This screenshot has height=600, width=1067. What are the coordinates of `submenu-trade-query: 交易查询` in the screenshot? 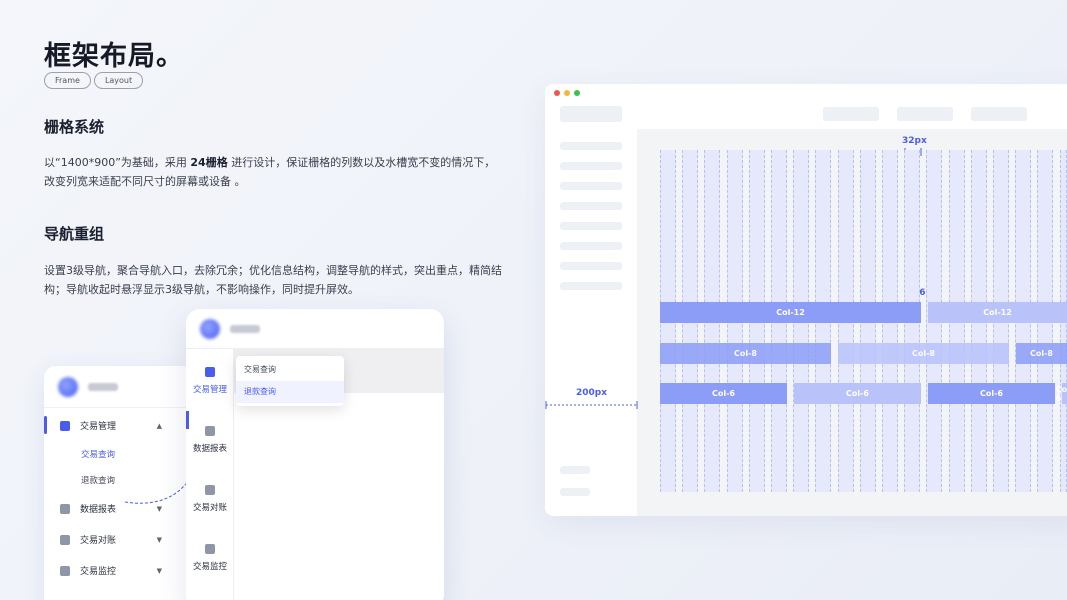 It's located at (119, 454).